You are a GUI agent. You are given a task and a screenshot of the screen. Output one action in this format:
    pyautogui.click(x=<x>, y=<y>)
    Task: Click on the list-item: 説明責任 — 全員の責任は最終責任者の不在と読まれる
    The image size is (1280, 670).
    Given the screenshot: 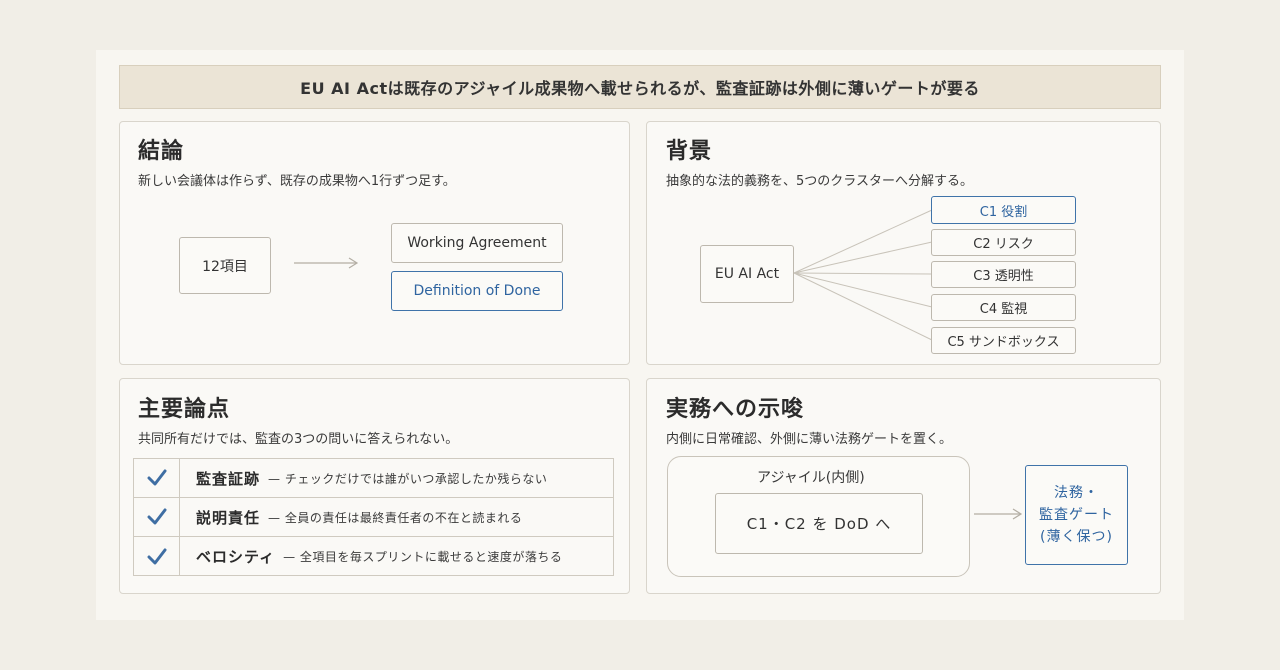 What is the action you would take?
    pyautogui.click(x=373, y=517)
    